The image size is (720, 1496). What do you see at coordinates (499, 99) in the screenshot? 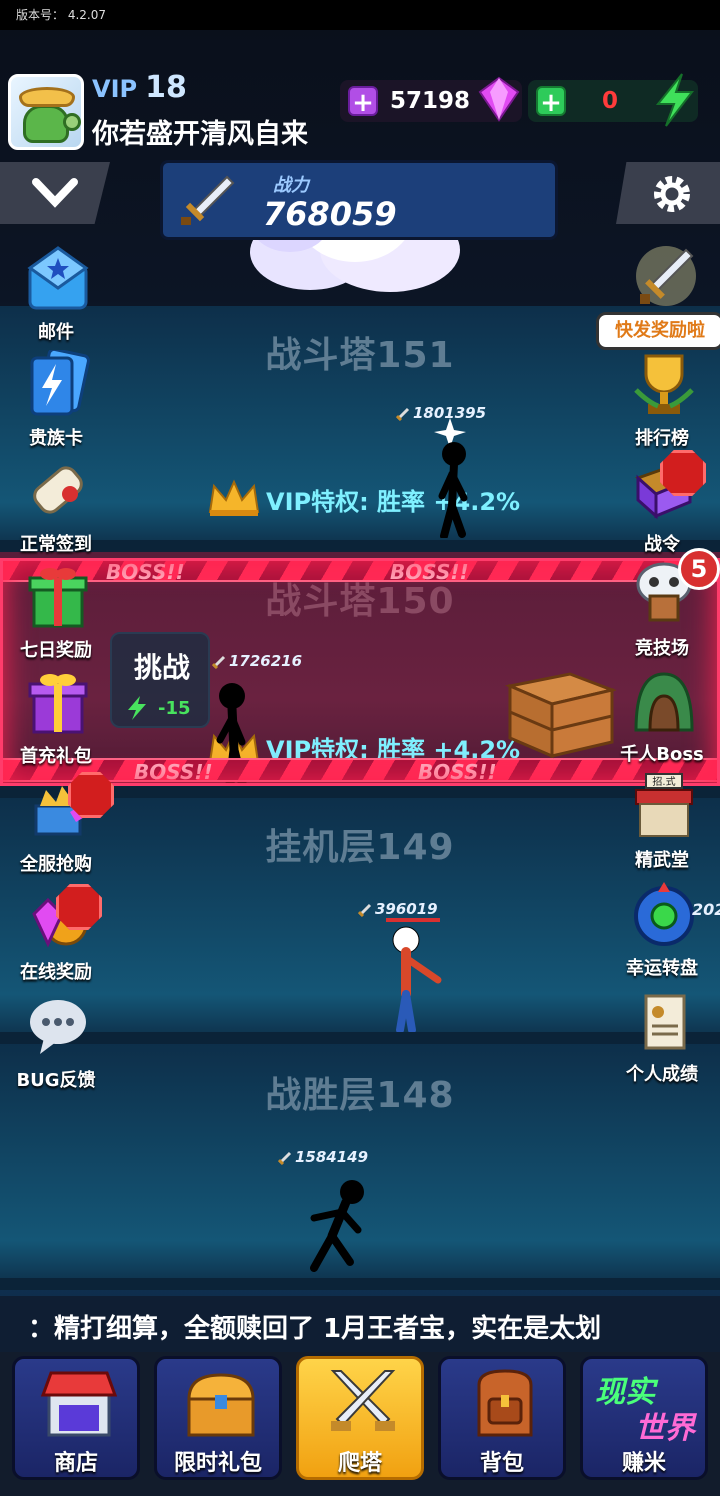
I see `diamond-icon` at bounding box center [499, 99].